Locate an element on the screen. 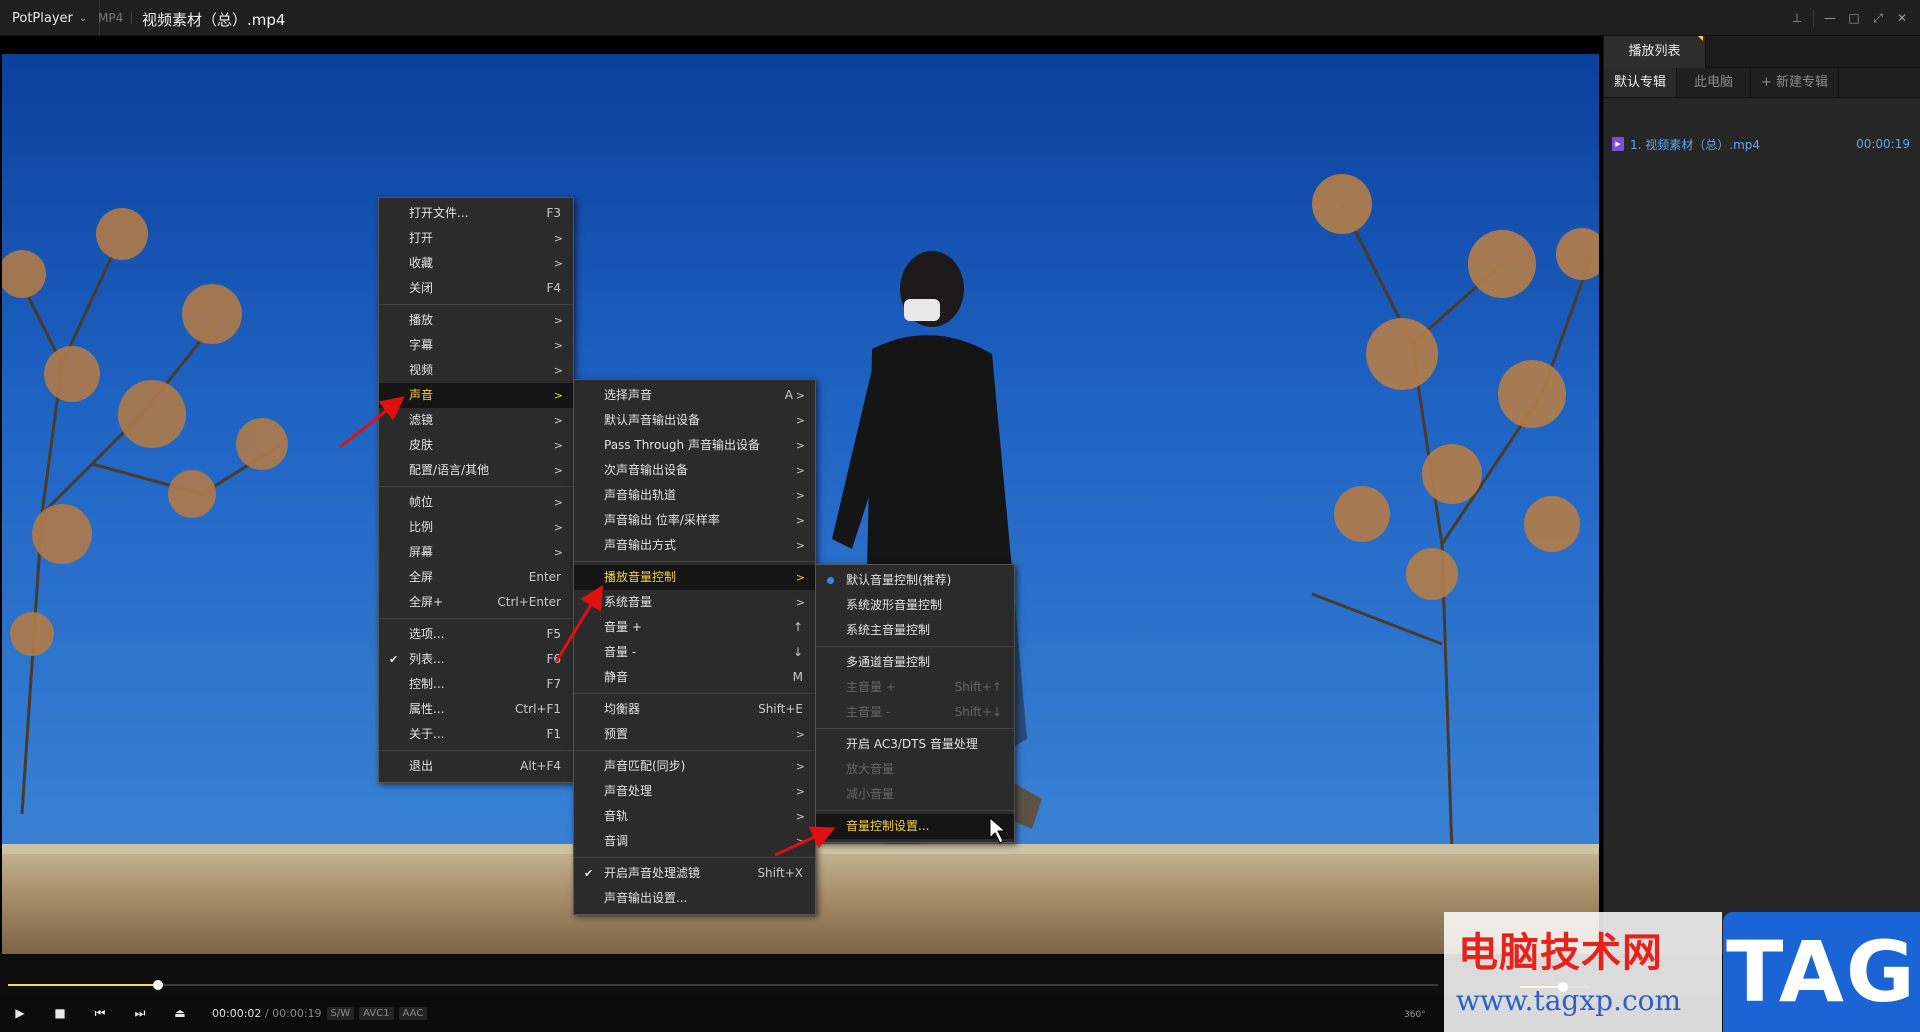  main_menu-item: 关于... F1 is located at coordinates (476, 734).